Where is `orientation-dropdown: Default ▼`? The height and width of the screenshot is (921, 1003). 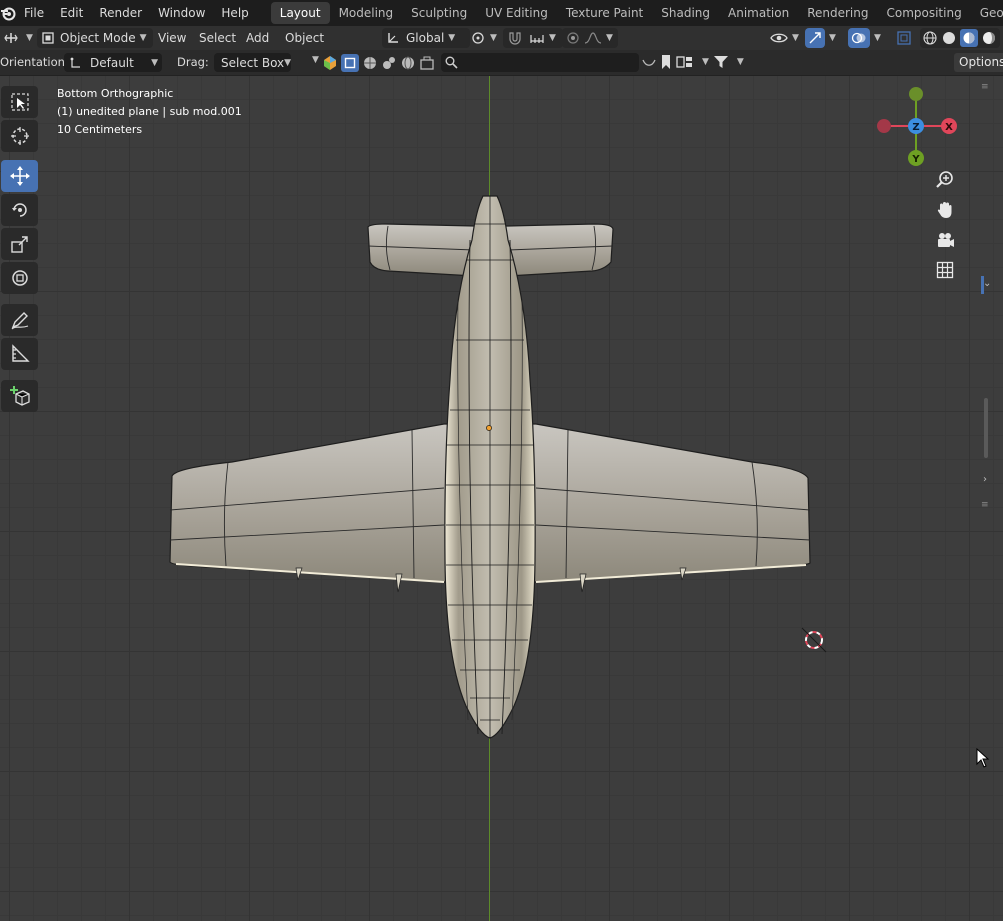
orientation-dropdown: Default ▼ is located at coordinates (113, 62).